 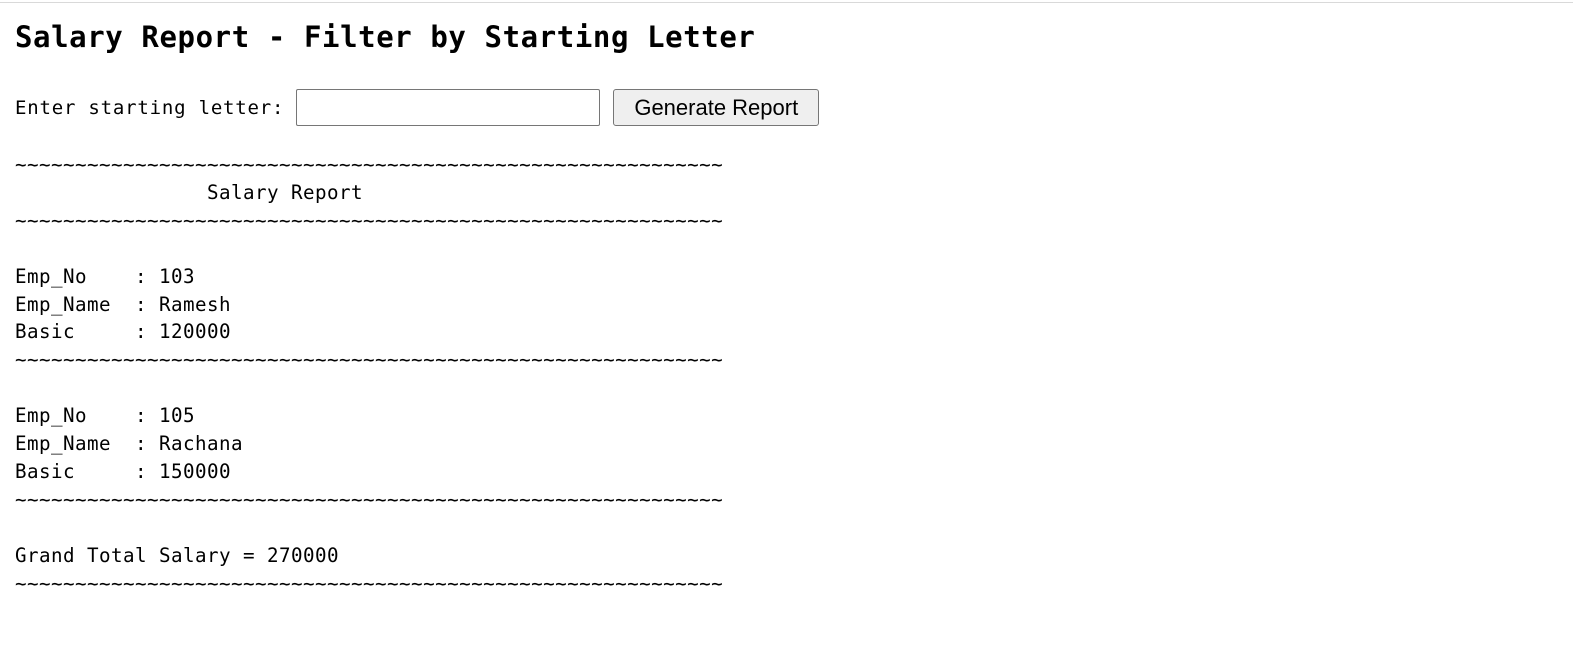 What do you see at coordinates (150, 107) in the screenshot?
I see `starting-letter-label: Enter starting letter:` at bounding box center [150, 107].